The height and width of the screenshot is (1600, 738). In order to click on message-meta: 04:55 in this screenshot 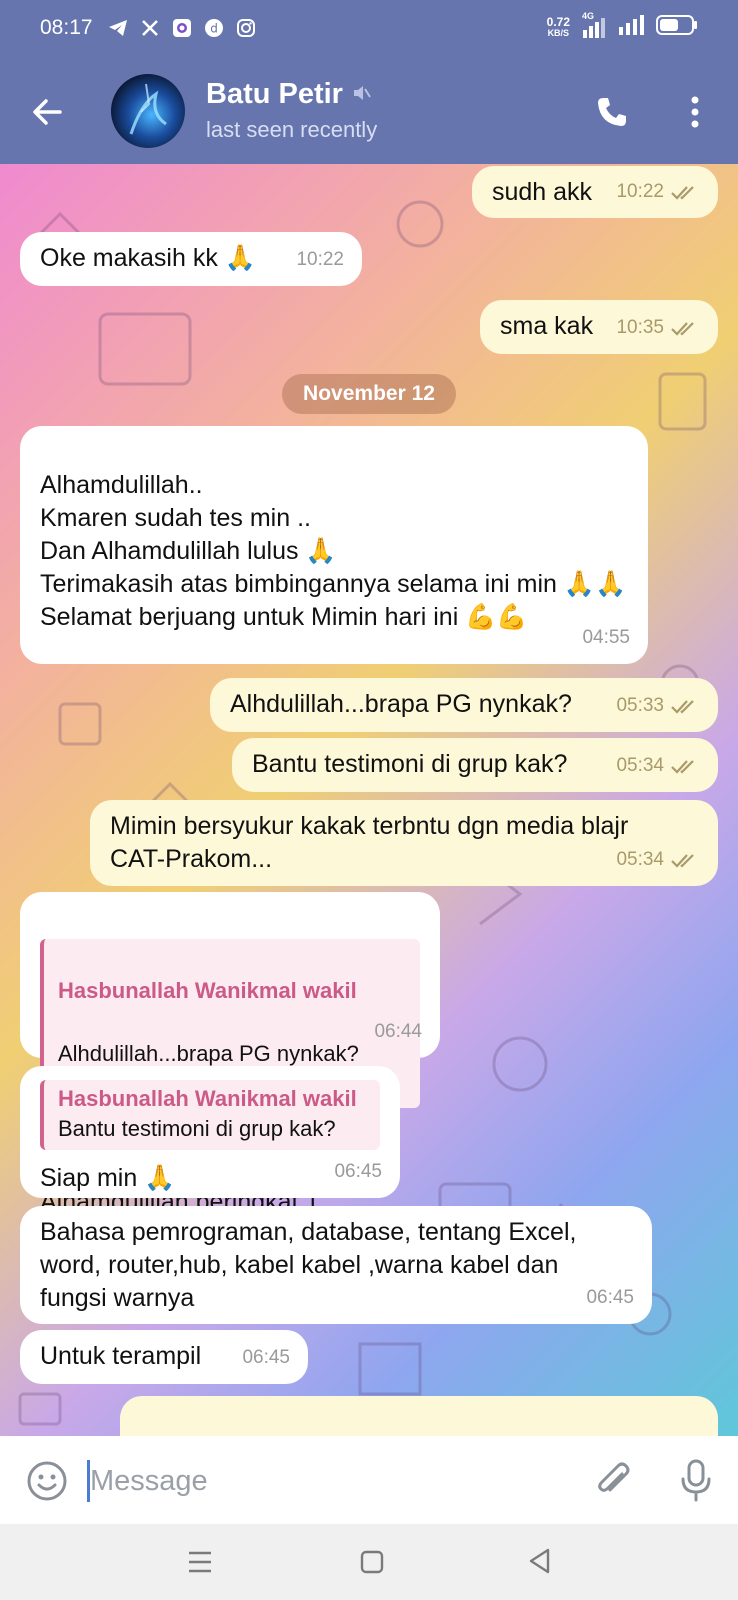, I will do `click(606, 637)`.